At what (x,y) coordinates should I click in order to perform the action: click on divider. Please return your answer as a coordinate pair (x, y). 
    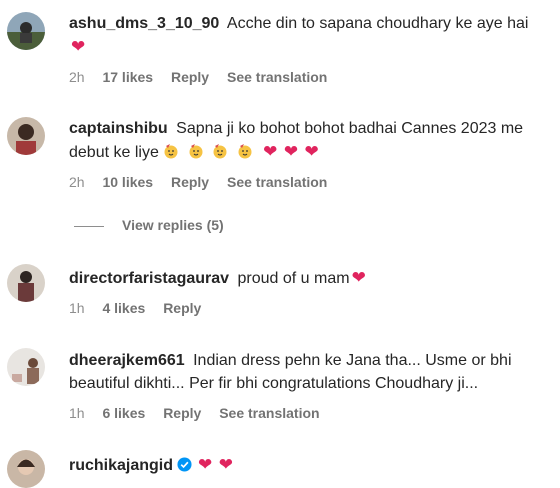
    Looking at the image, I should click on (89, 226).